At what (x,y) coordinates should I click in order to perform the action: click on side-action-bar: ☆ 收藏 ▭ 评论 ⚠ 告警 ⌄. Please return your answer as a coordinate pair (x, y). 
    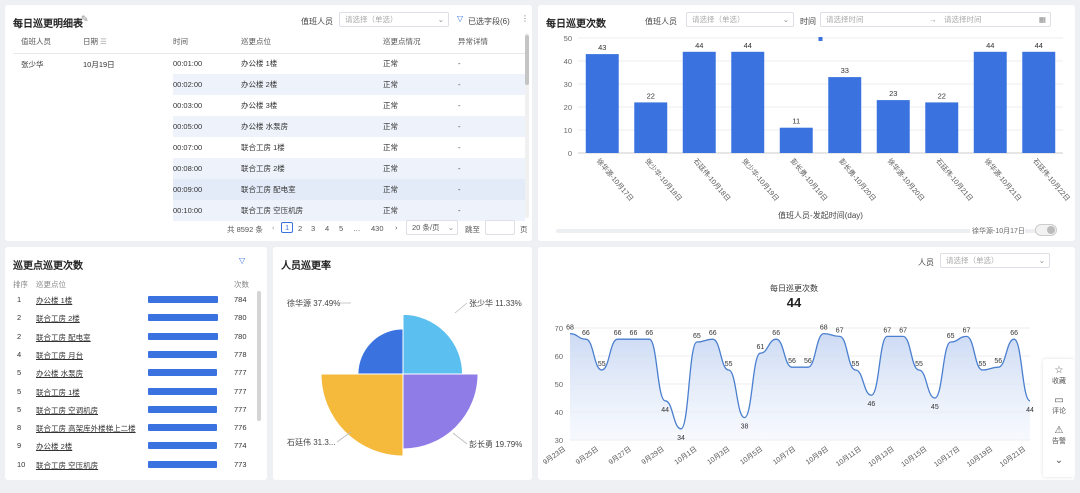
    Looking at the image, I should click on (1059, 418).